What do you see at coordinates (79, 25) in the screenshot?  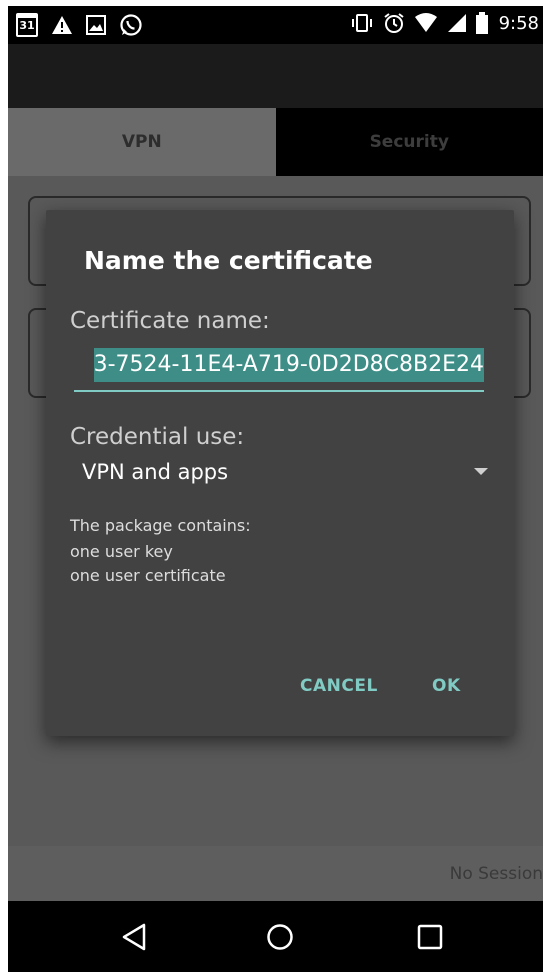 I see `notification-icons: 31` at bounding box center [79, 25].